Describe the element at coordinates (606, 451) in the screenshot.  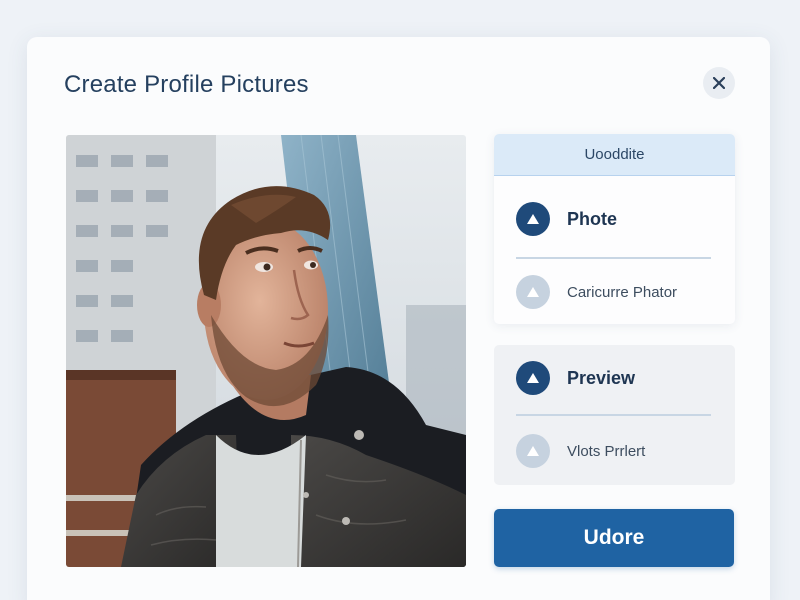
I see `preview-option-secondary-label: Vlots Prrlert` at that location.